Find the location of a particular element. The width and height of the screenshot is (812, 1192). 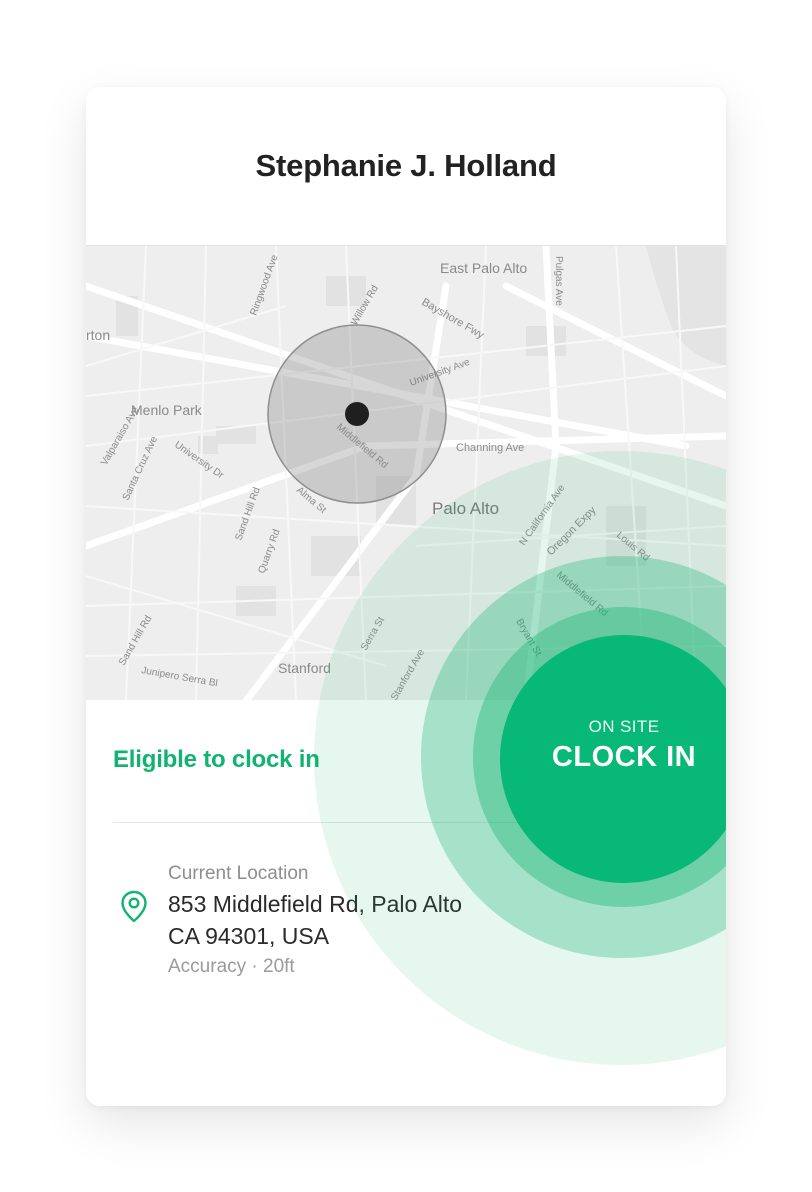

map-label-stanford: Stanford is located at coordinates (304, 668).